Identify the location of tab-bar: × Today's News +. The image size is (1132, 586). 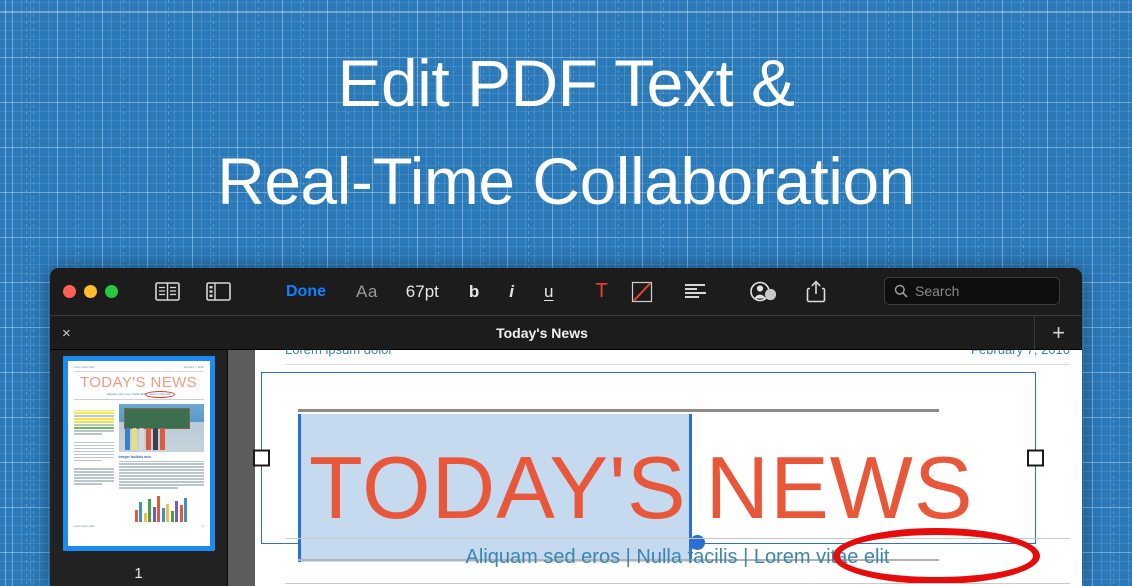
(566, 332).